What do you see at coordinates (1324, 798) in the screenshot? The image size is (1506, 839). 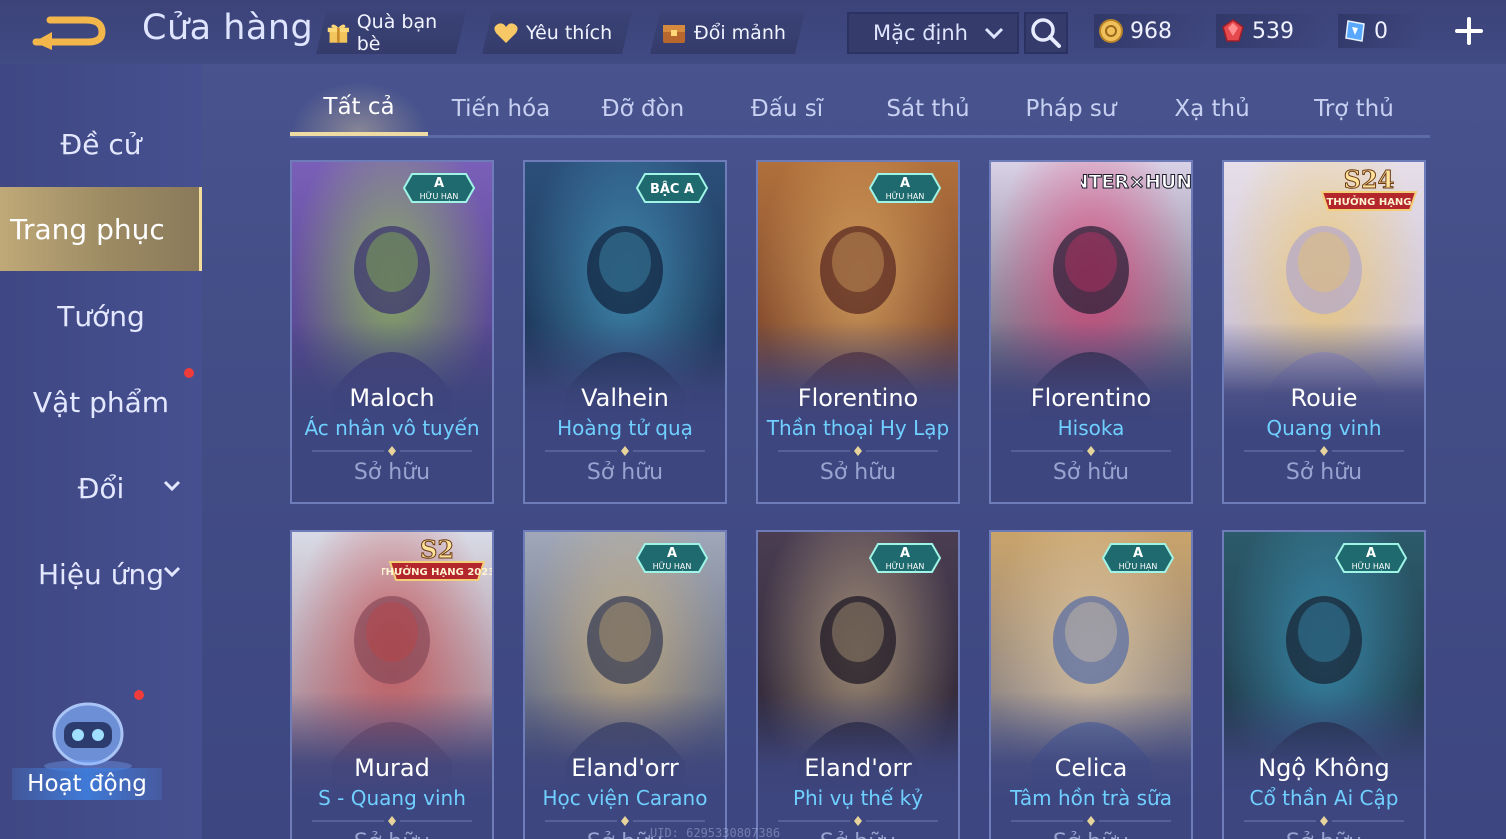 I see `skin-name: Cổ thần Ai Cập` at bounding box center [1324, 798].